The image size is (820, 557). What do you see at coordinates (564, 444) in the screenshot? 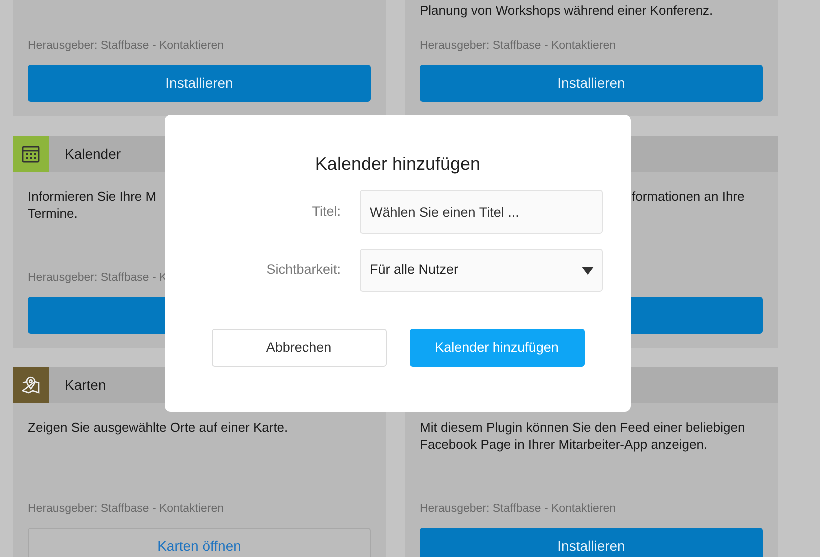
I see `description-text: Facebook Page in Ihrer Mitarbeiter-App anzeigen.` at bounding box center [564, 444].